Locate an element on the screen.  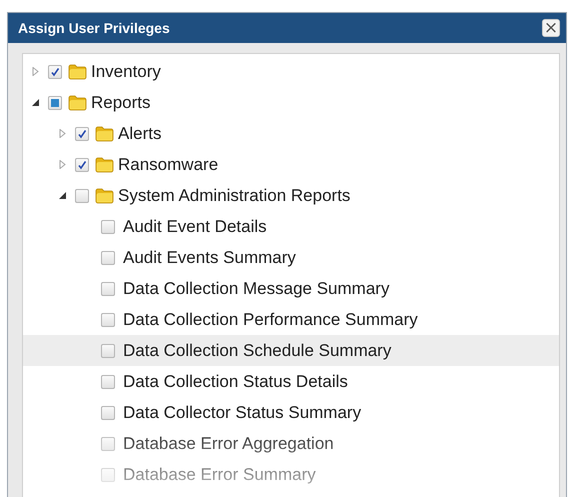
tree-row: Audit Events Summary is located at coordinates (291, 257).